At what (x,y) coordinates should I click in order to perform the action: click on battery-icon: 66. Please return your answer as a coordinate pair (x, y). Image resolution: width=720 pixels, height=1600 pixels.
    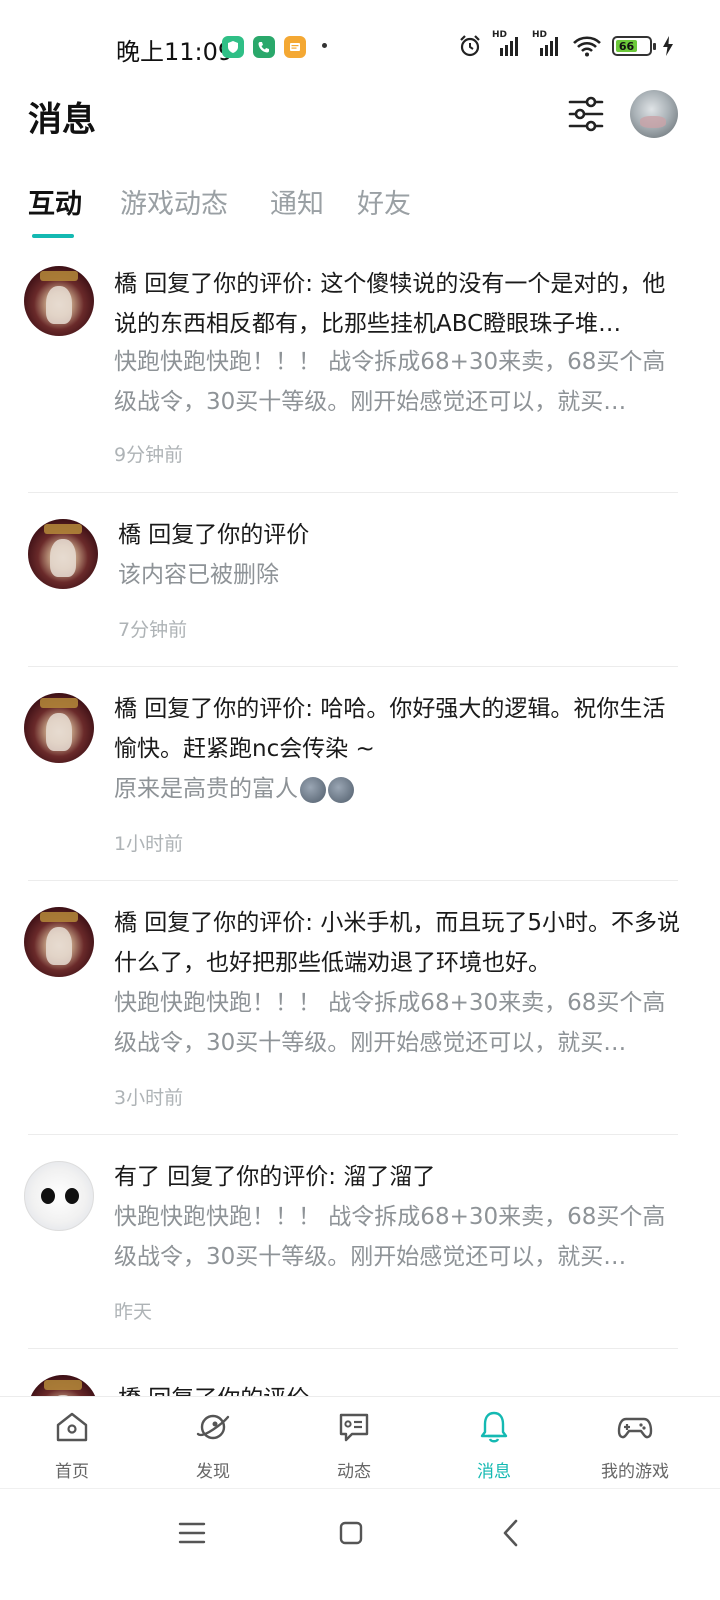
    Looking at the image, I should click on (634, 46).